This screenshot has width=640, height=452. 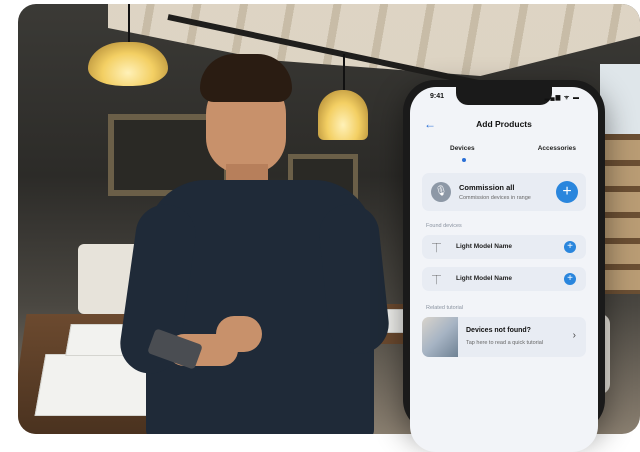 I want to click on tutorial-subtitle: Tap here to read a quick tutorial, so click(x=505, y=343).